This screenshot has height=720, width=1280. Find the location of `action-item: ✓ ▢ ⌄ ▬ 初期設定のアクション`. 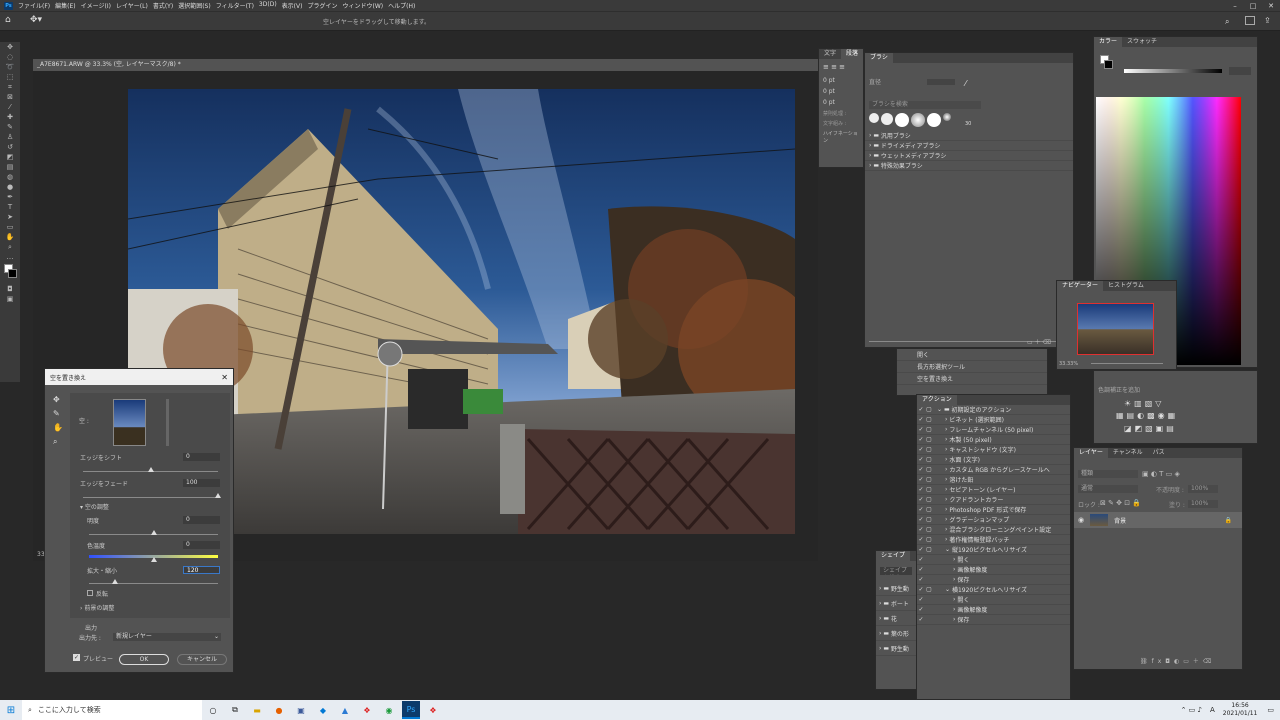

action-item: ✓ ▢ ⌄ ▬ 初期設定のアクション is located at coordinates (993, 410).